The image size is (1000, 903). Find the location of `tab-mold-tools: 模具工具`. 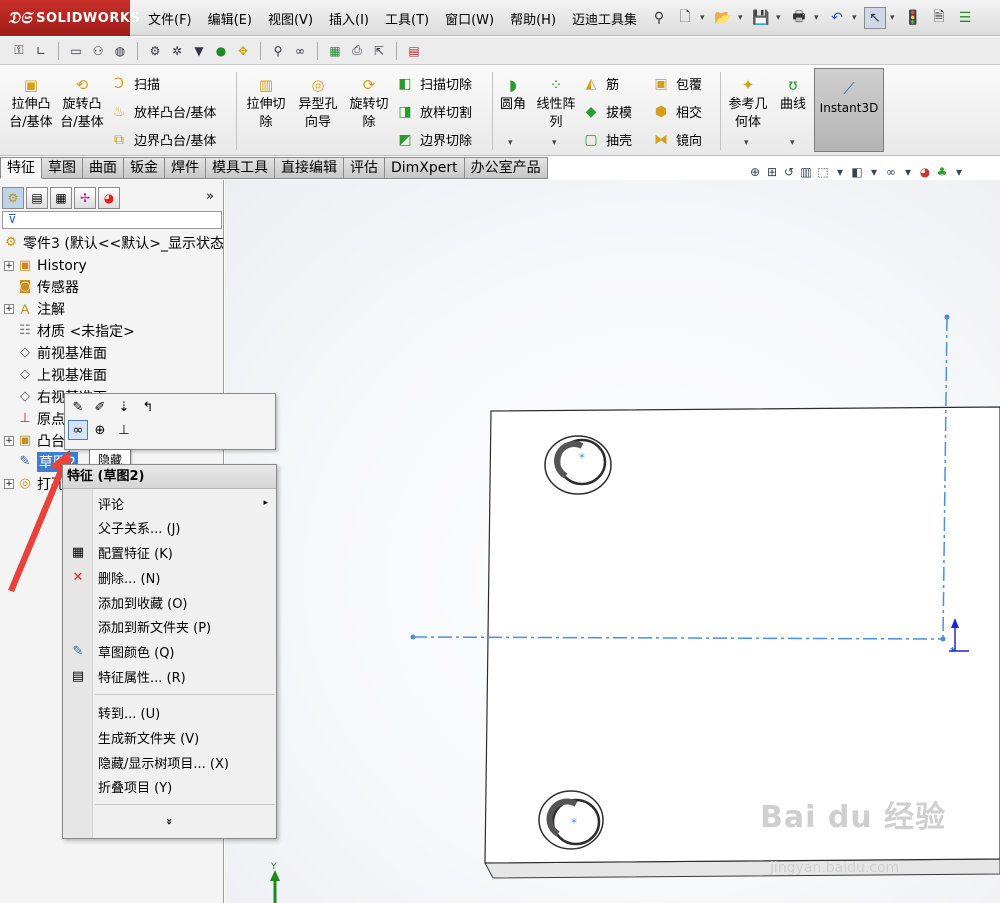

tab-mold-tools: 模具工具 is located at coordinates (240, 168).